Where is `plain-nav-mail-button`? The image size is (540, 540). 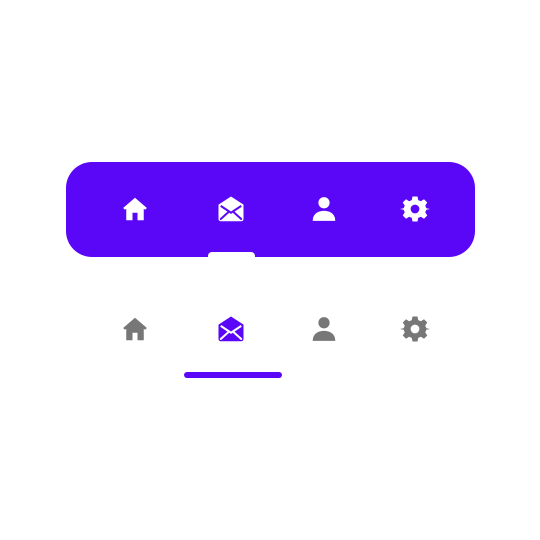
plain-nav-mail-button is located at coordinates (231, 329).